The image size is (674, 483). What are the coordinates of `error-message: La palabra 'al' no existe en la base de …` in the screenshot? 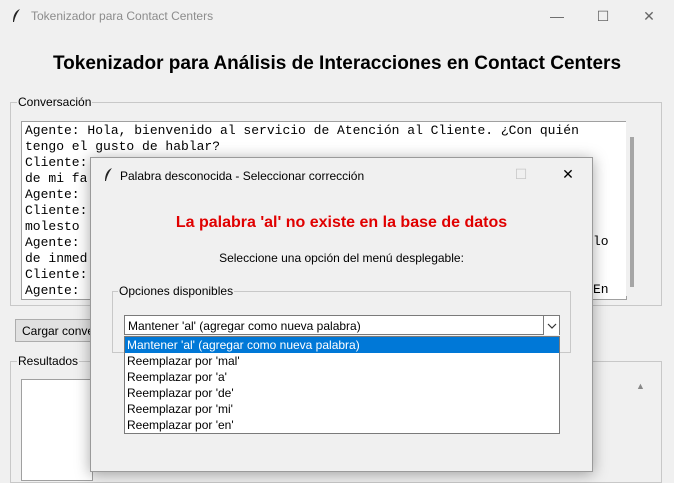 It's located at (341, 222).